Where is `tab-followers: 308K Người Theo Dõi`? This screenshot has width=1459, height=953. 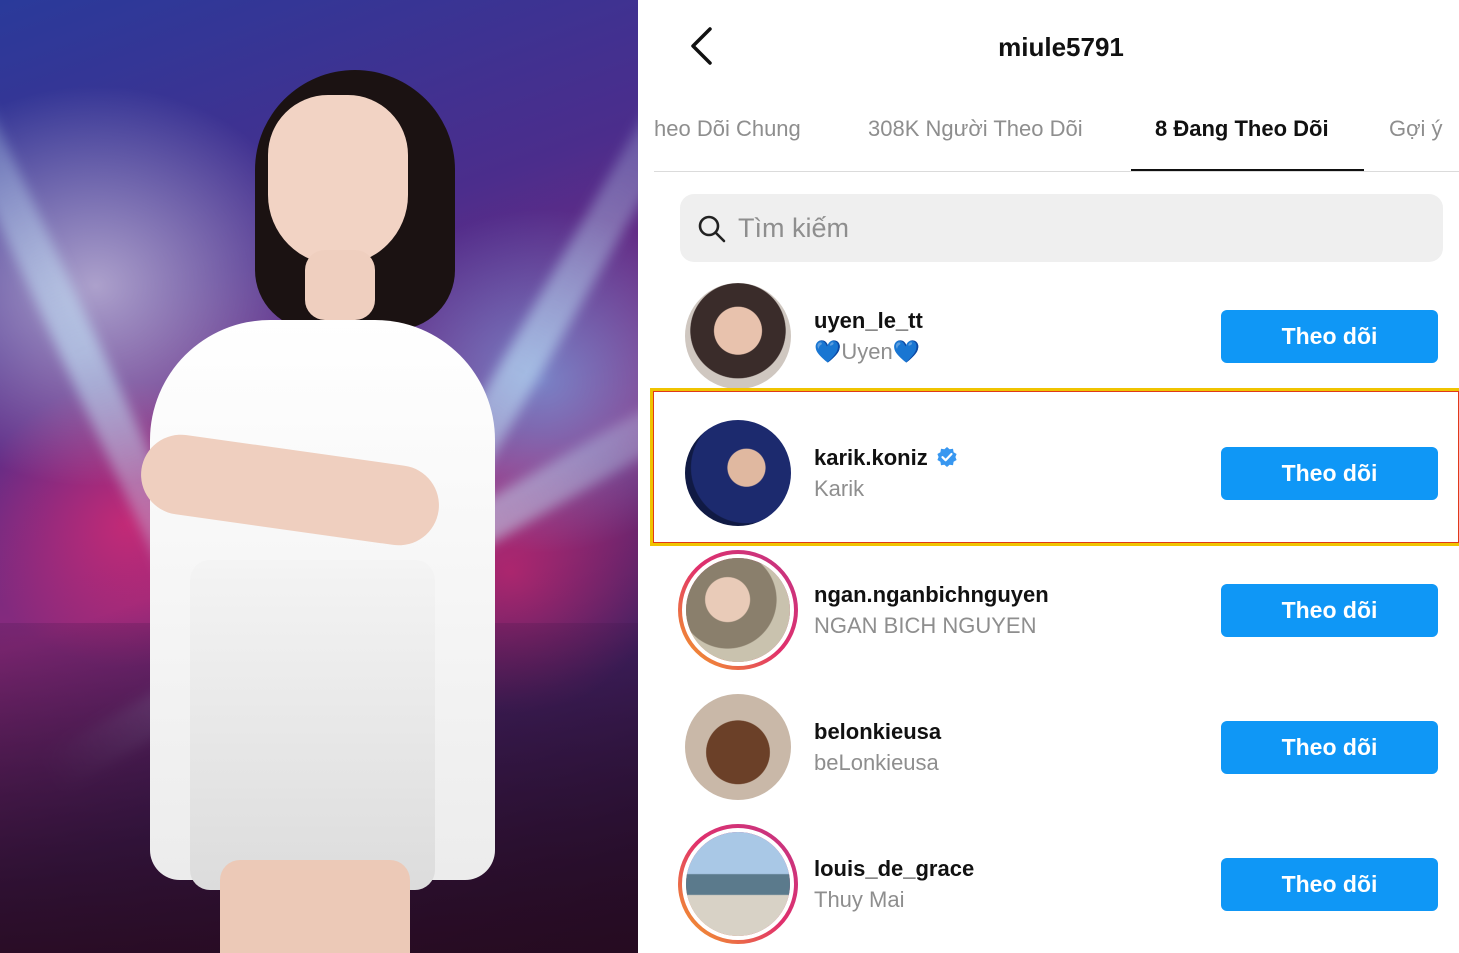 tab-followers: 308K Người Theo Dõi is located at coordinates (975, 129).